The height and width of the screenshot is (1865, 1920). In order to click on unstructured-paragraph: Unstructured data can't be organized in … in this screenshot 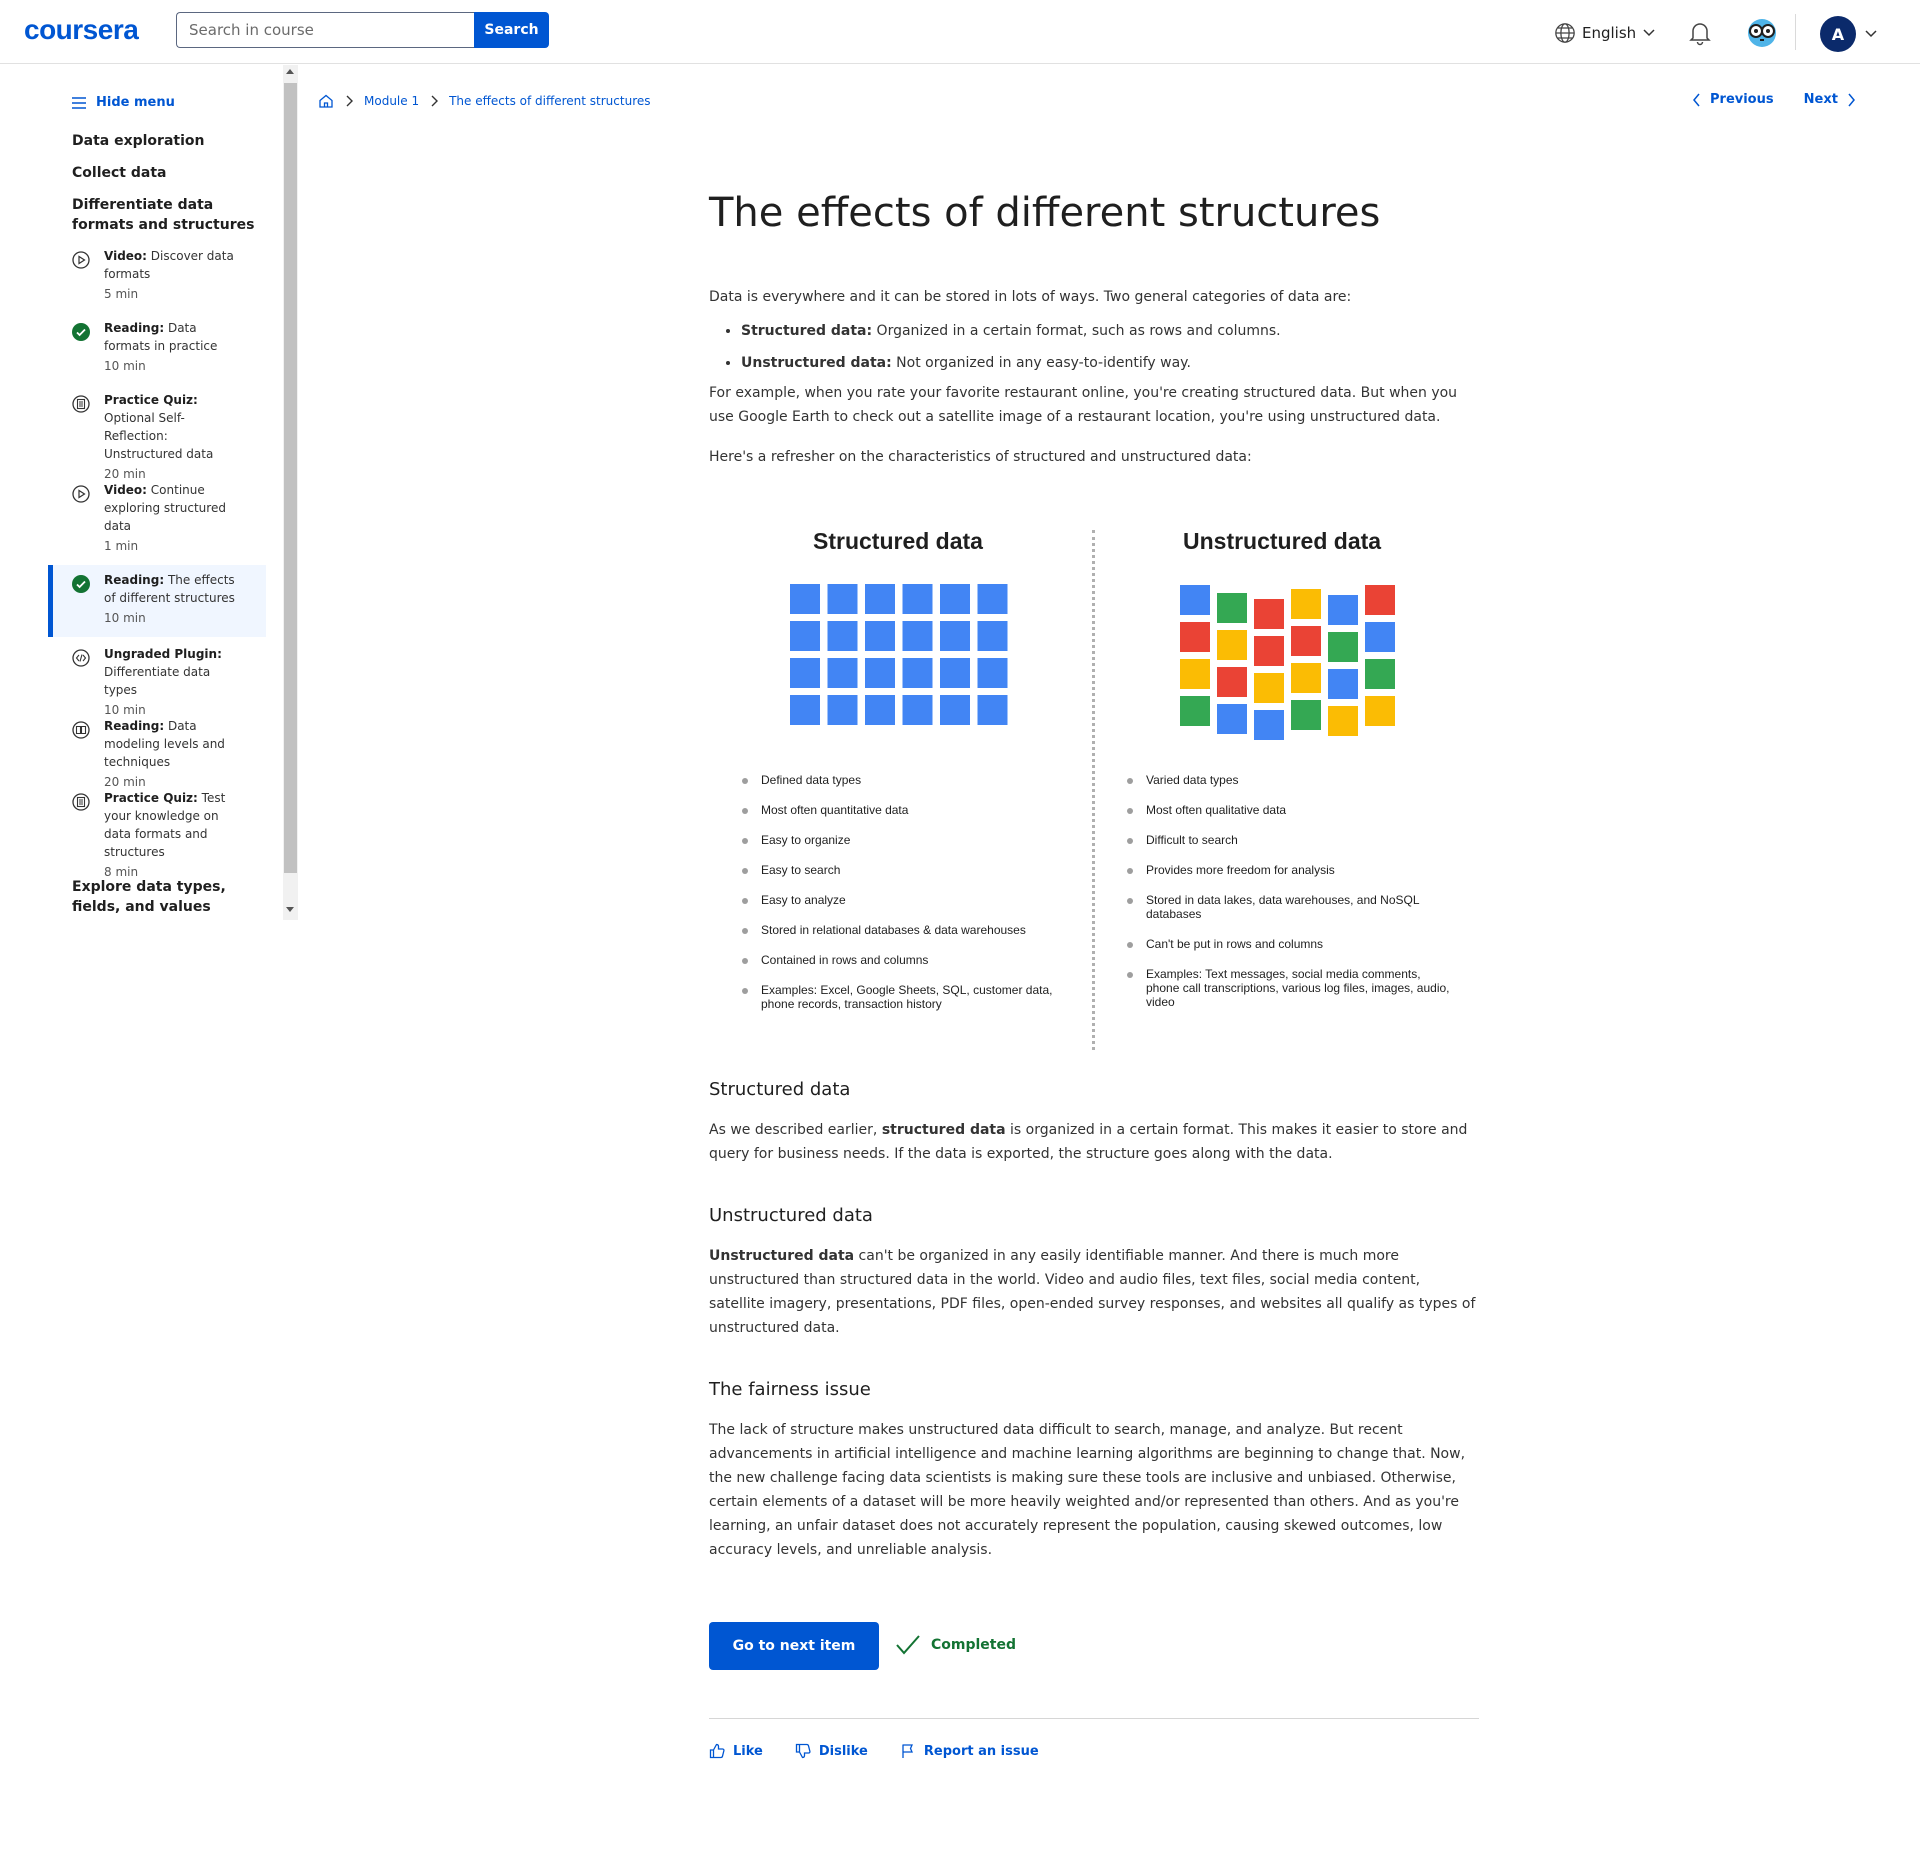, I will do `click(1092, 1292)`.